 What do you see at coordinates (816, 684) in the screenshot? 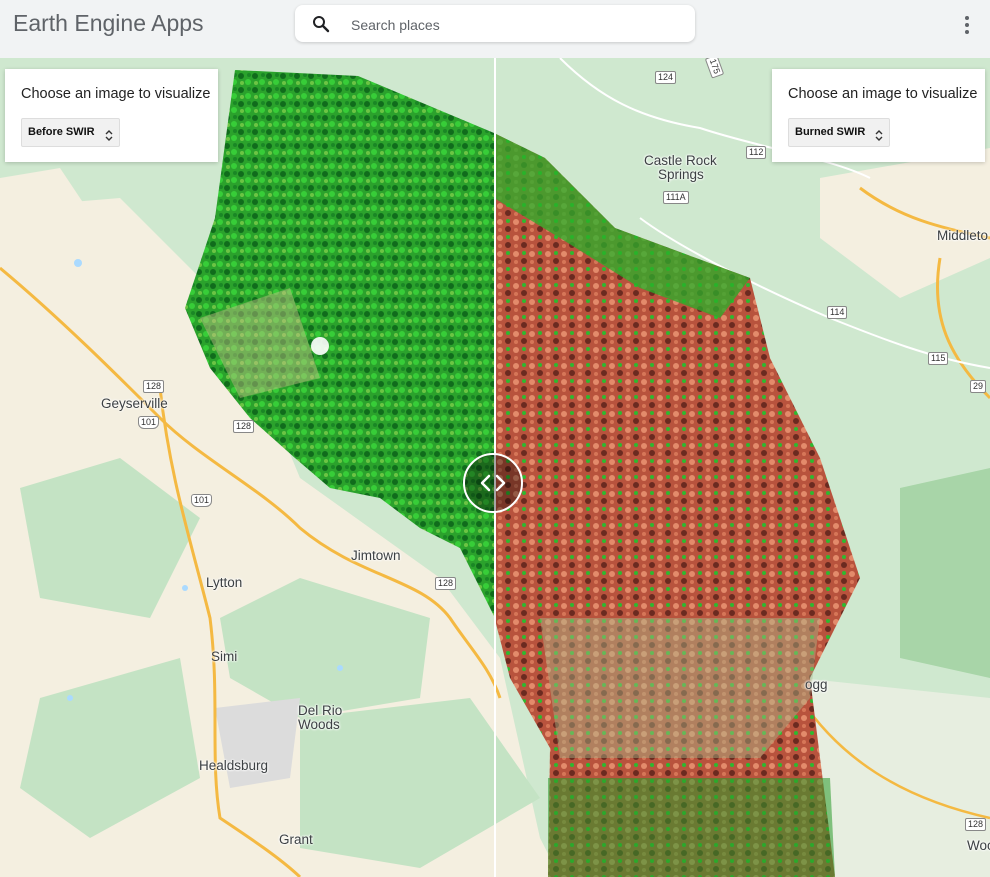
I see `place-ogg: ogg` at bounding box center [816, 684].